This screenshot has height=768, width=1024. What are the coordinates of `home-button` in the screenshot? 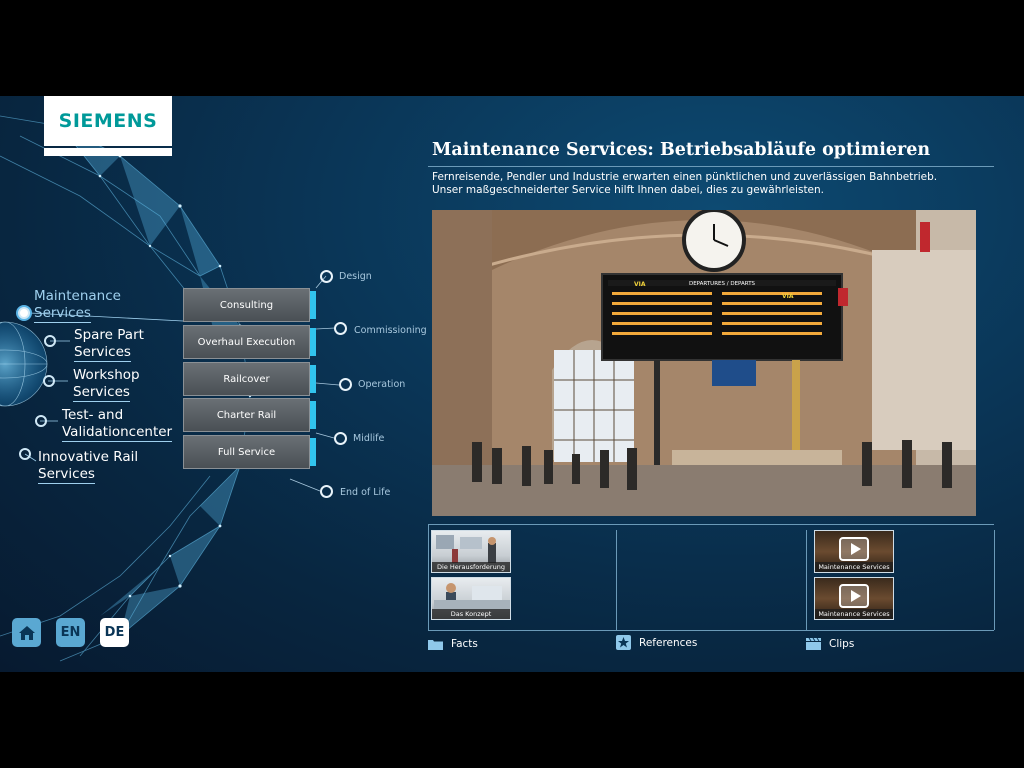 It's located at (26, 632).